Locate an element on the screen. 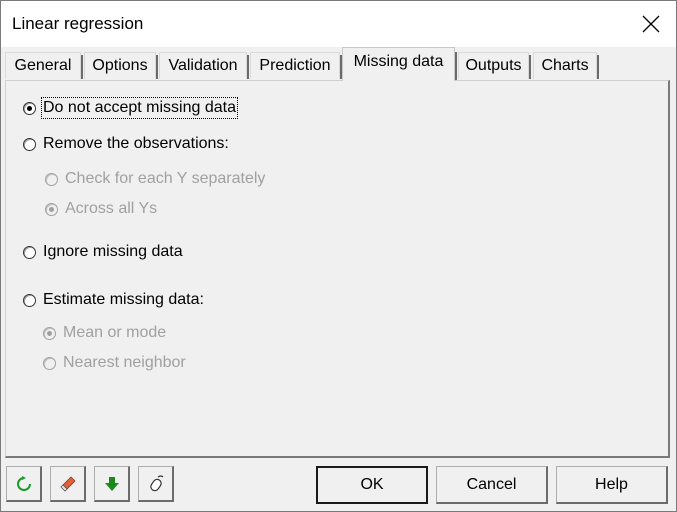 This screenshot has width=677, height=512. tab-label: Prediction is located at coordinates (295, 65).